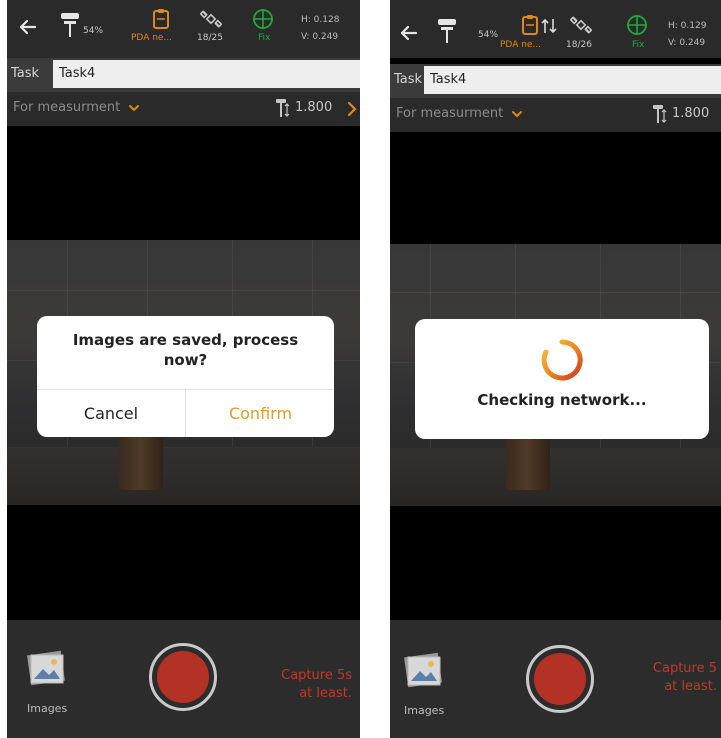 The image size is (721, 738). Describe the element at coordinates (185, 350) in the screenshot. I see `dialog-message: Images are saved, process now?` at that location.